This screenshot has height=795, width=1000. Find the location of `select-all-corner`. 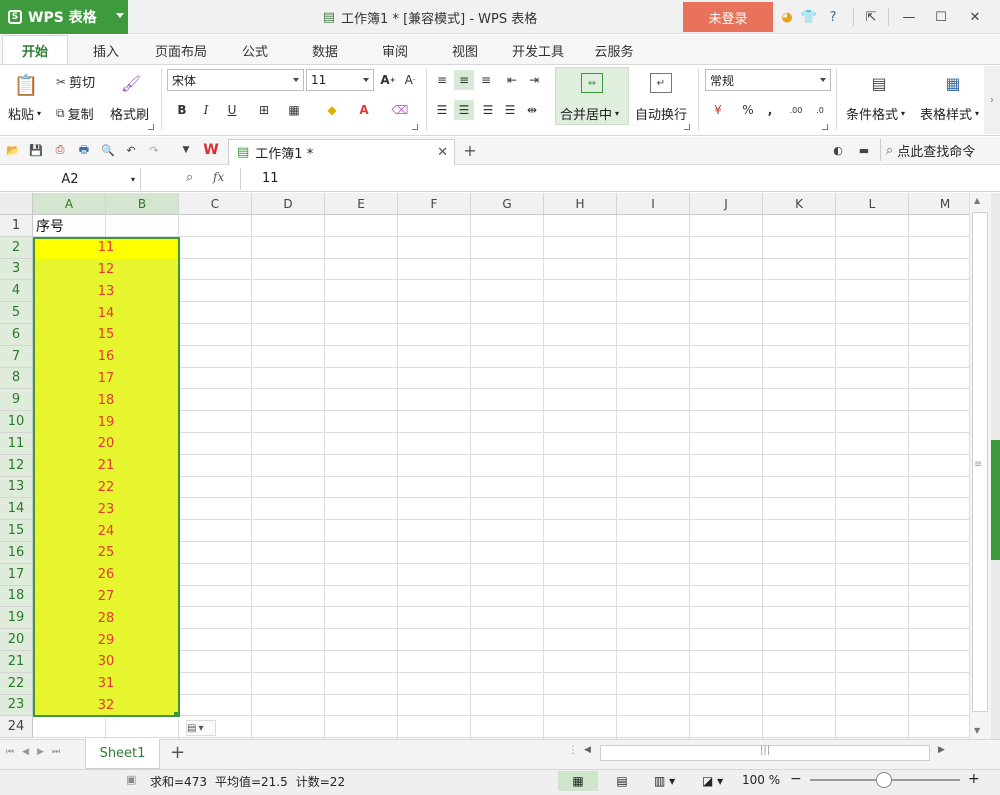

select-all-corner is located at coordinates (16, 204).